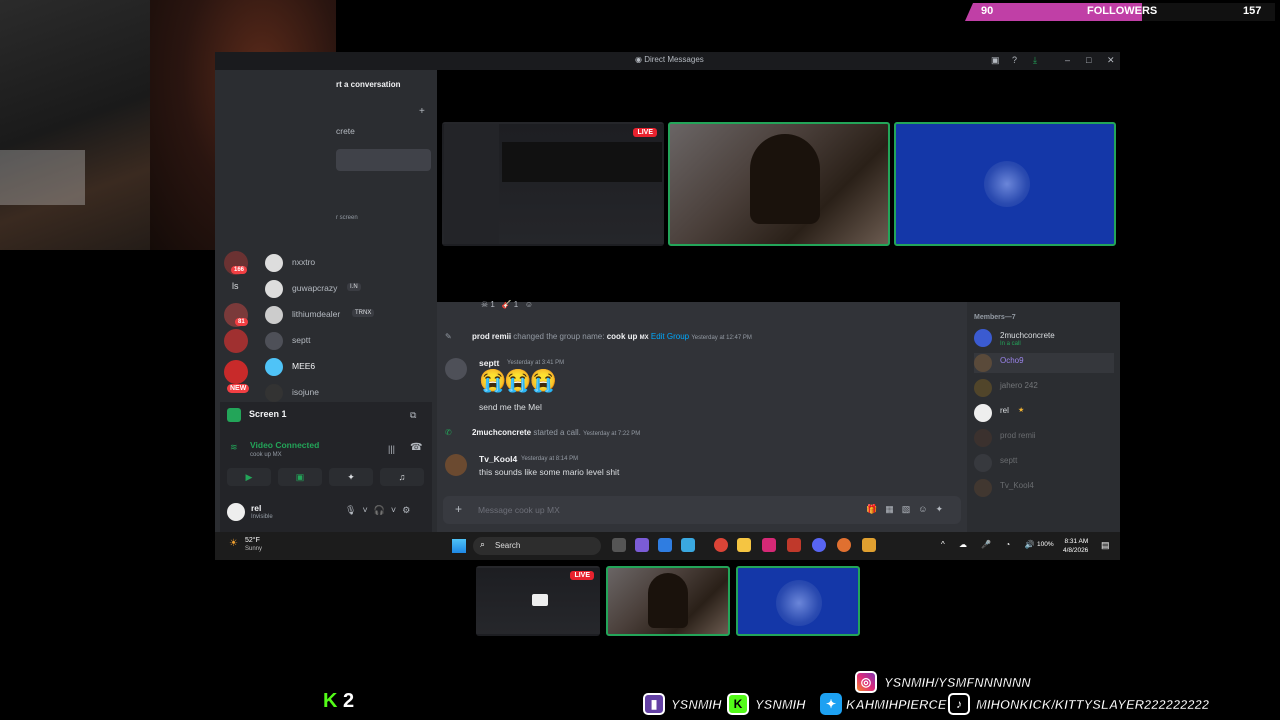 The height and width of the screenshot is (720, 1280). I want to click on activities-button: ✦, so click(351, 477).